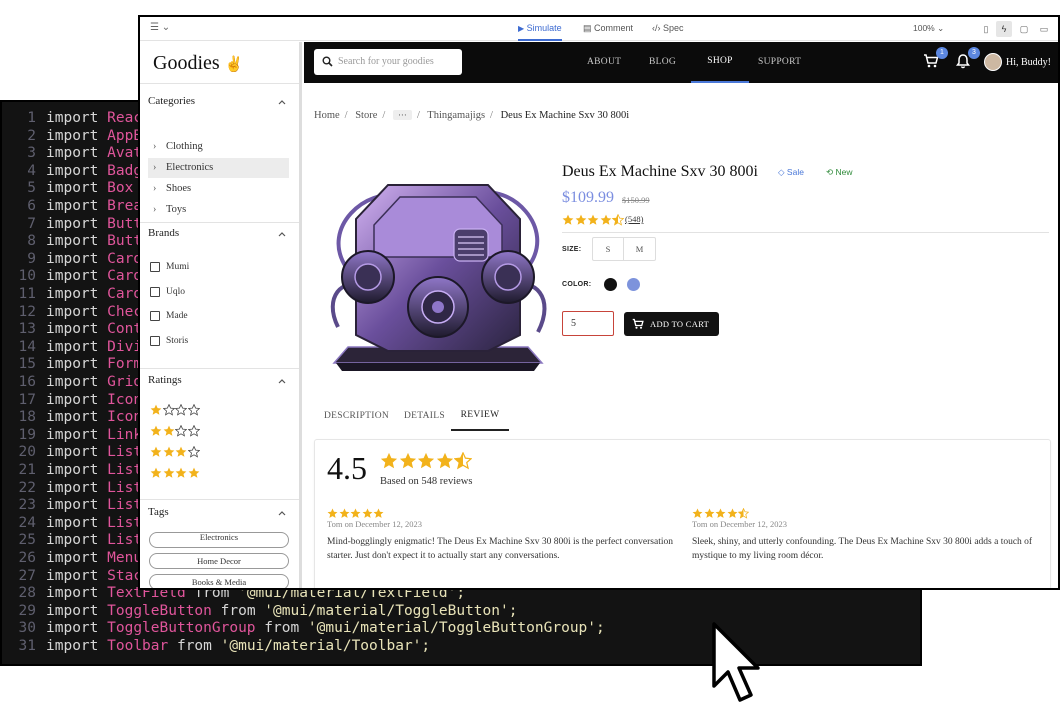  What do you see at coordinates (165, 380) in the screenshot?
I see `ratings-title: Ratings` at bounding box center [165, 380].